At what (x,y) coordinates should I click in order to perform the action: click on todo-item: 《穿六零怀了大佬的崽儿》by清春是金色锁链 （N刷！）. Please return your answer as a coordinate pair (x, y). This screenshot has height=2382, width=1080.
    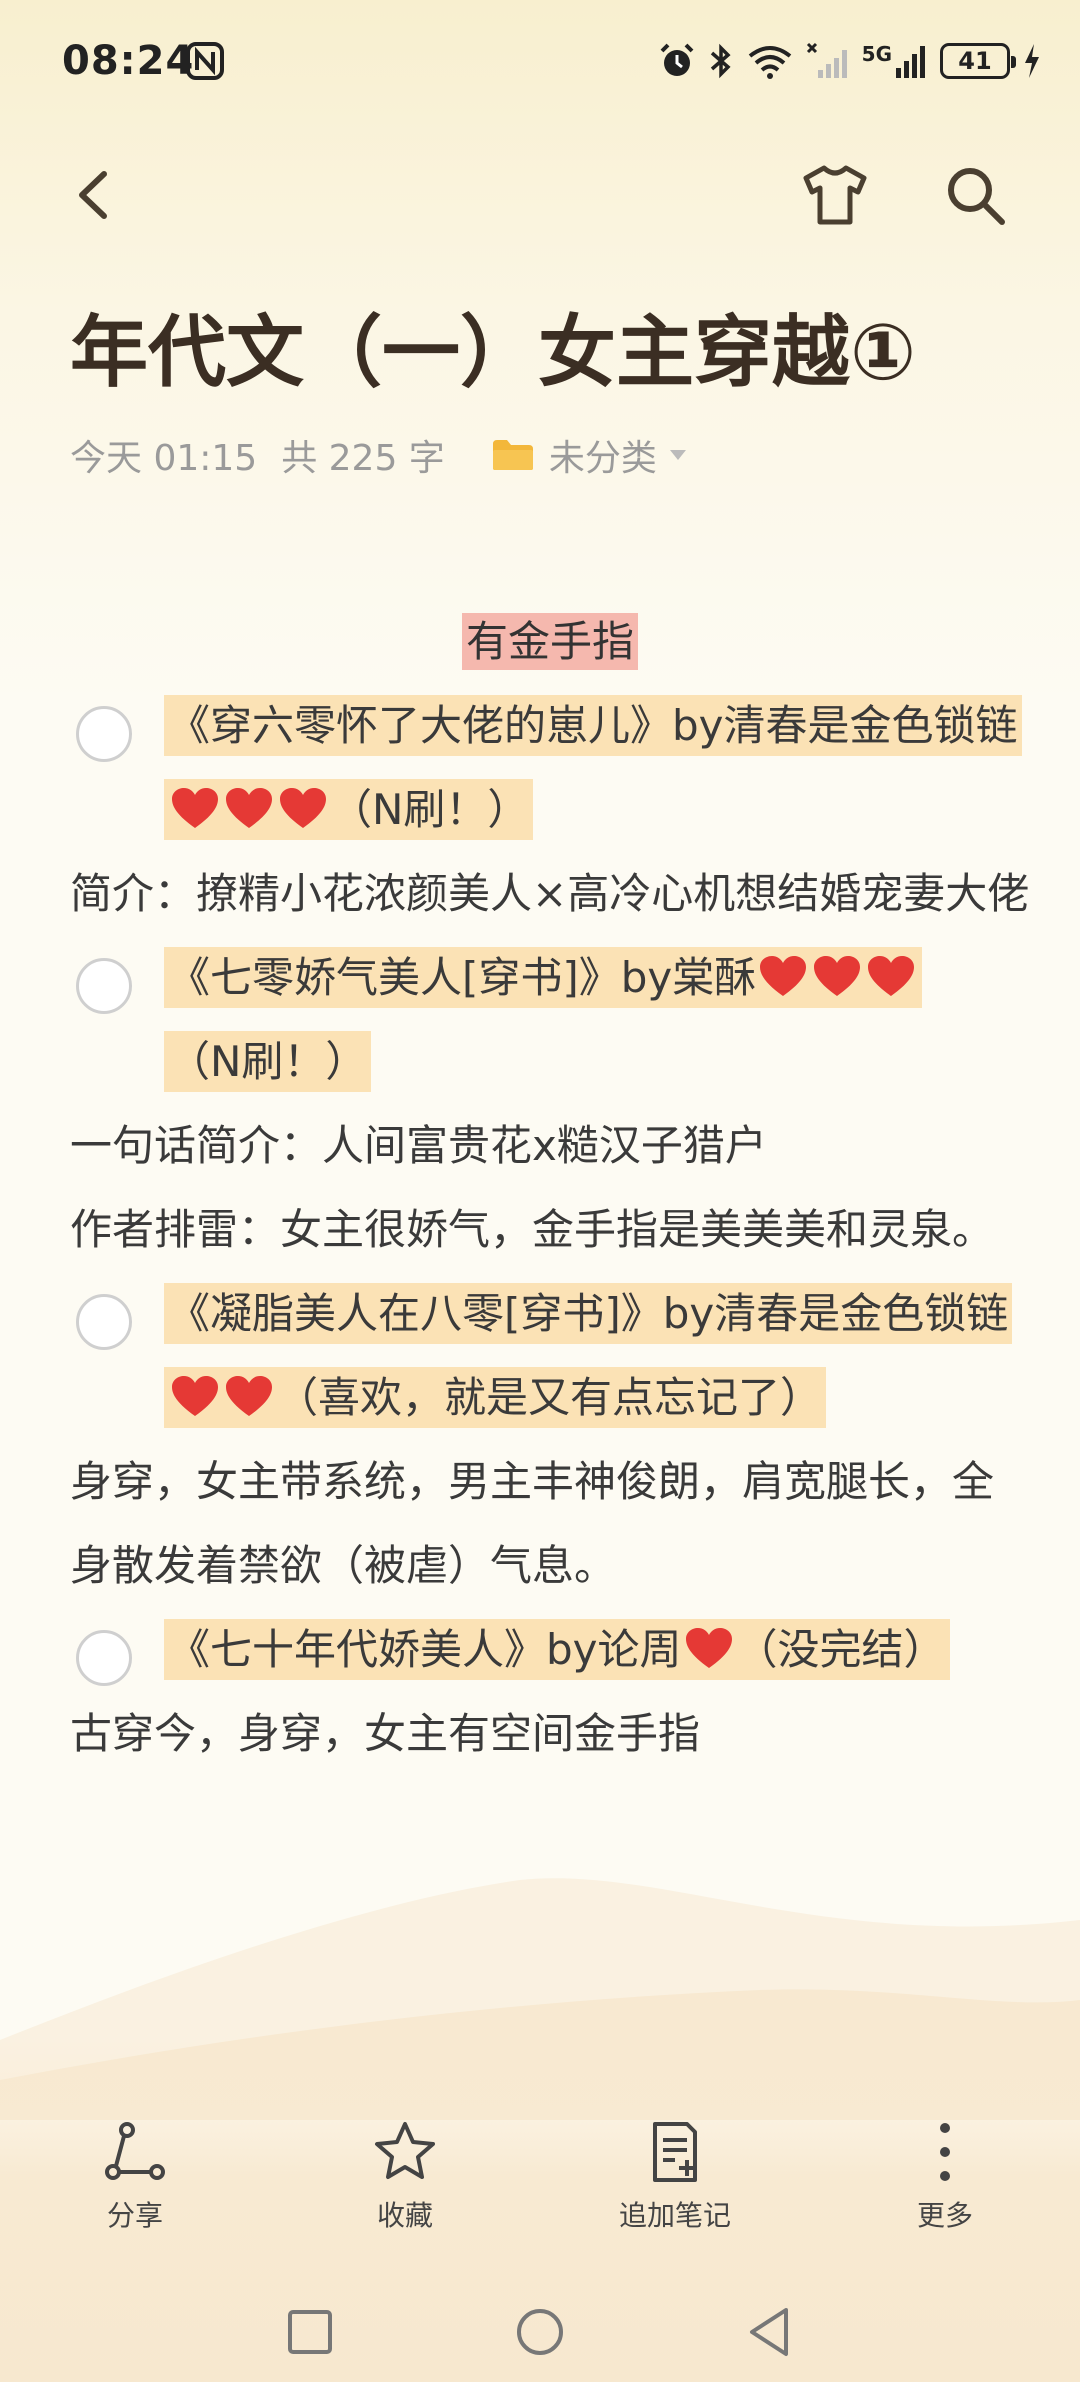
    Looking at the image, I should click on (550, 768).